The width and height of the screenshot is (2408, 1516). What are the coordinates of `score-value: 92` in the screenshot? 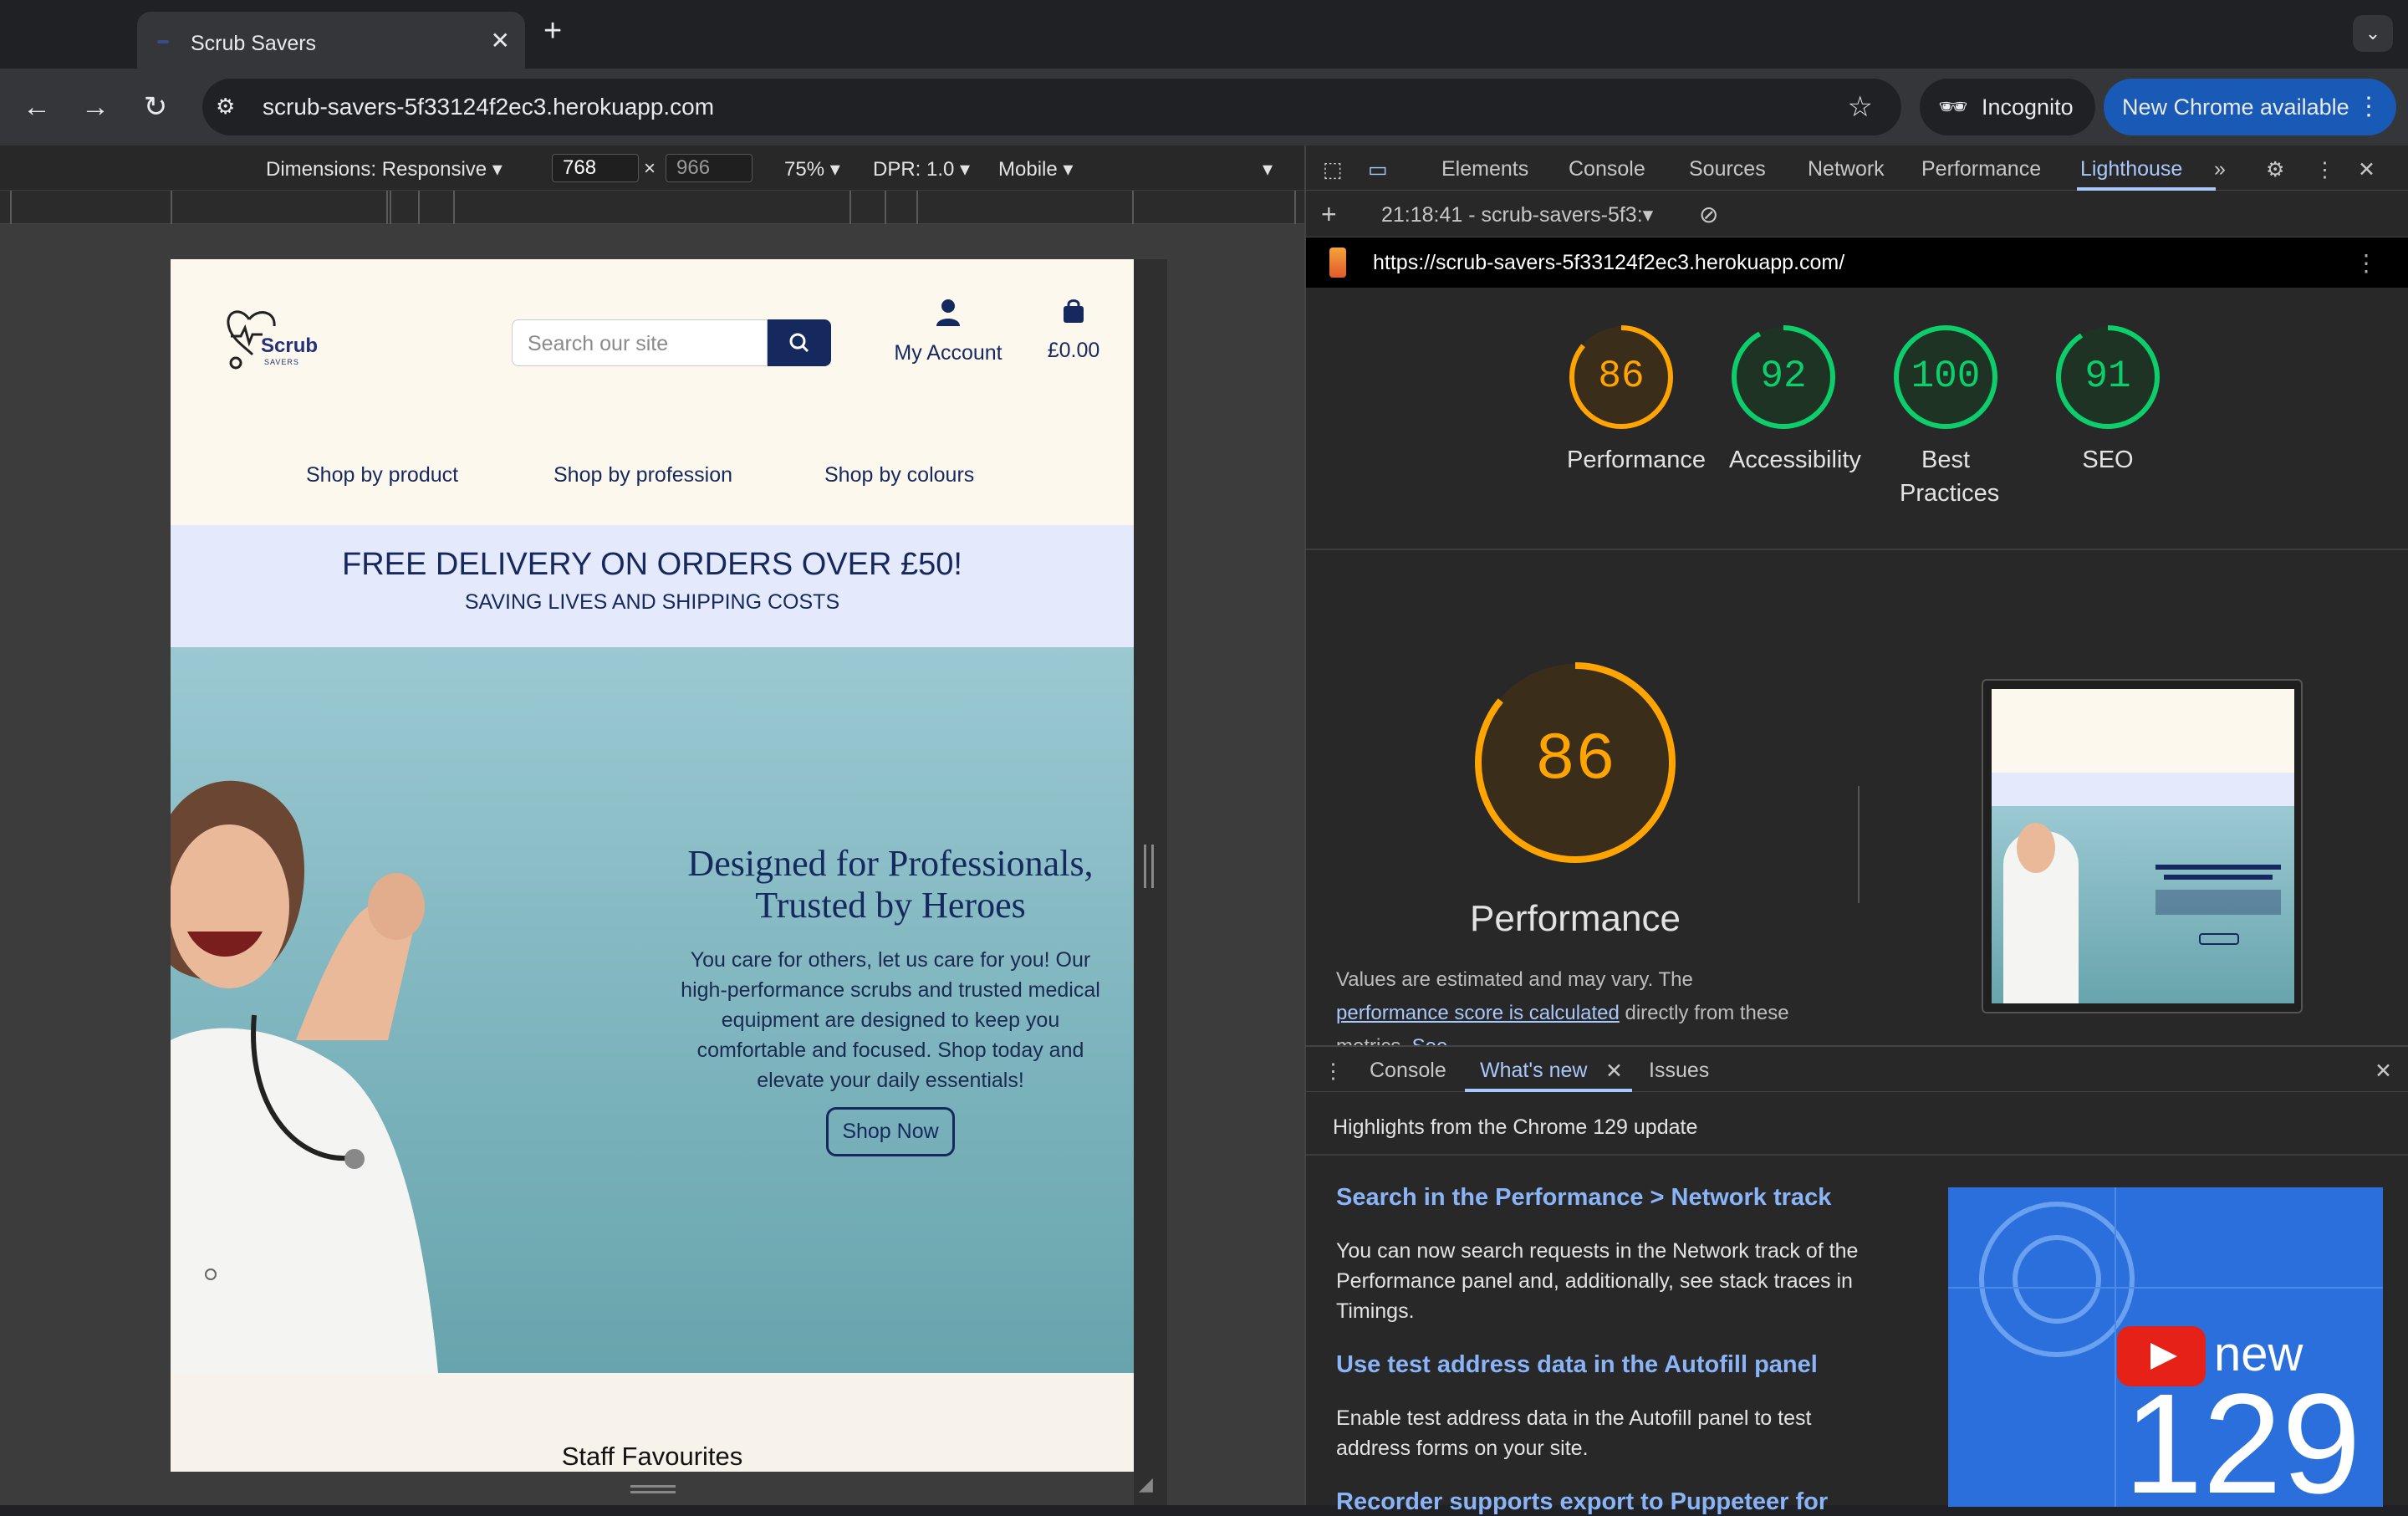 It's located at (1784, 376).